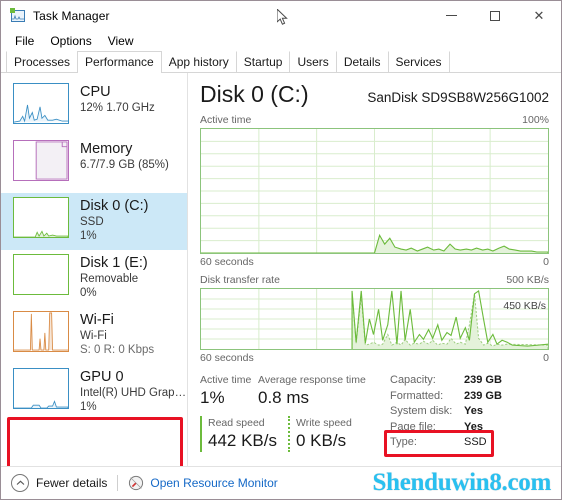 This screenshot has height=500, width=562. What do you see at coordinates (413, 426) in the screenshot?
I see `info-key-page-file: Page file:` at bounding box center [413, 426].